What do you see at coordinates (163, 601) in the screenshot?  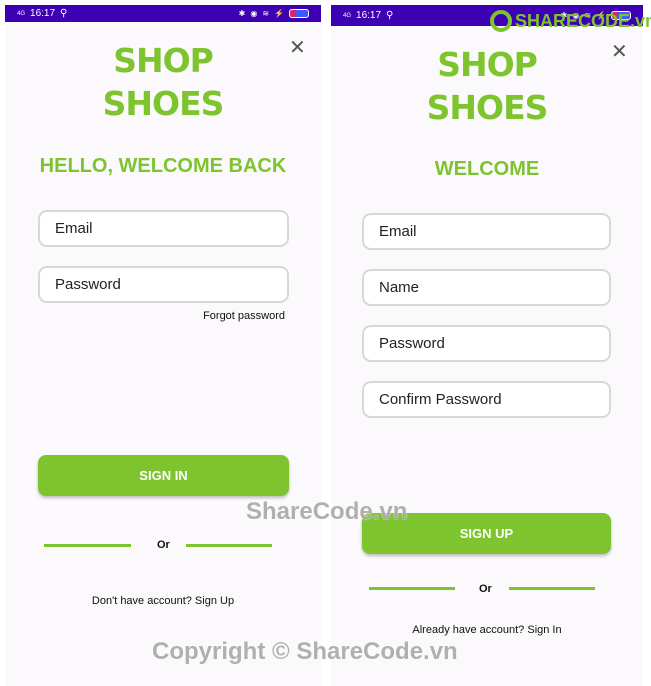 I see `sign-up-link: Don't have account? Sign Up` at bounding box center [163, 601].